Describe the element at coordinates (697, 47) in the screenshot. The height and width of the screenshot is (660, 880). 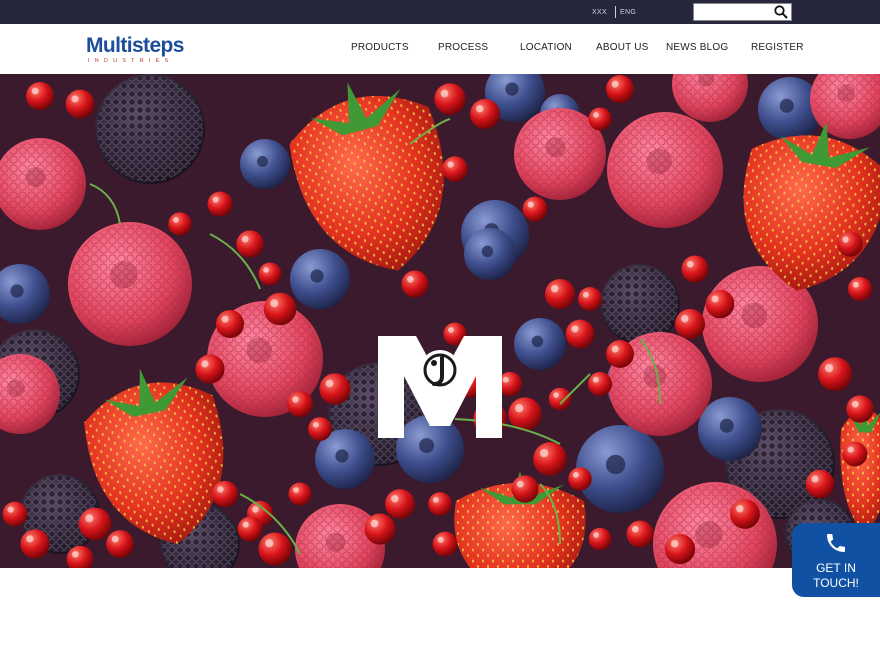
I see `nav-news-blog: NEWS BLOG` at that location.